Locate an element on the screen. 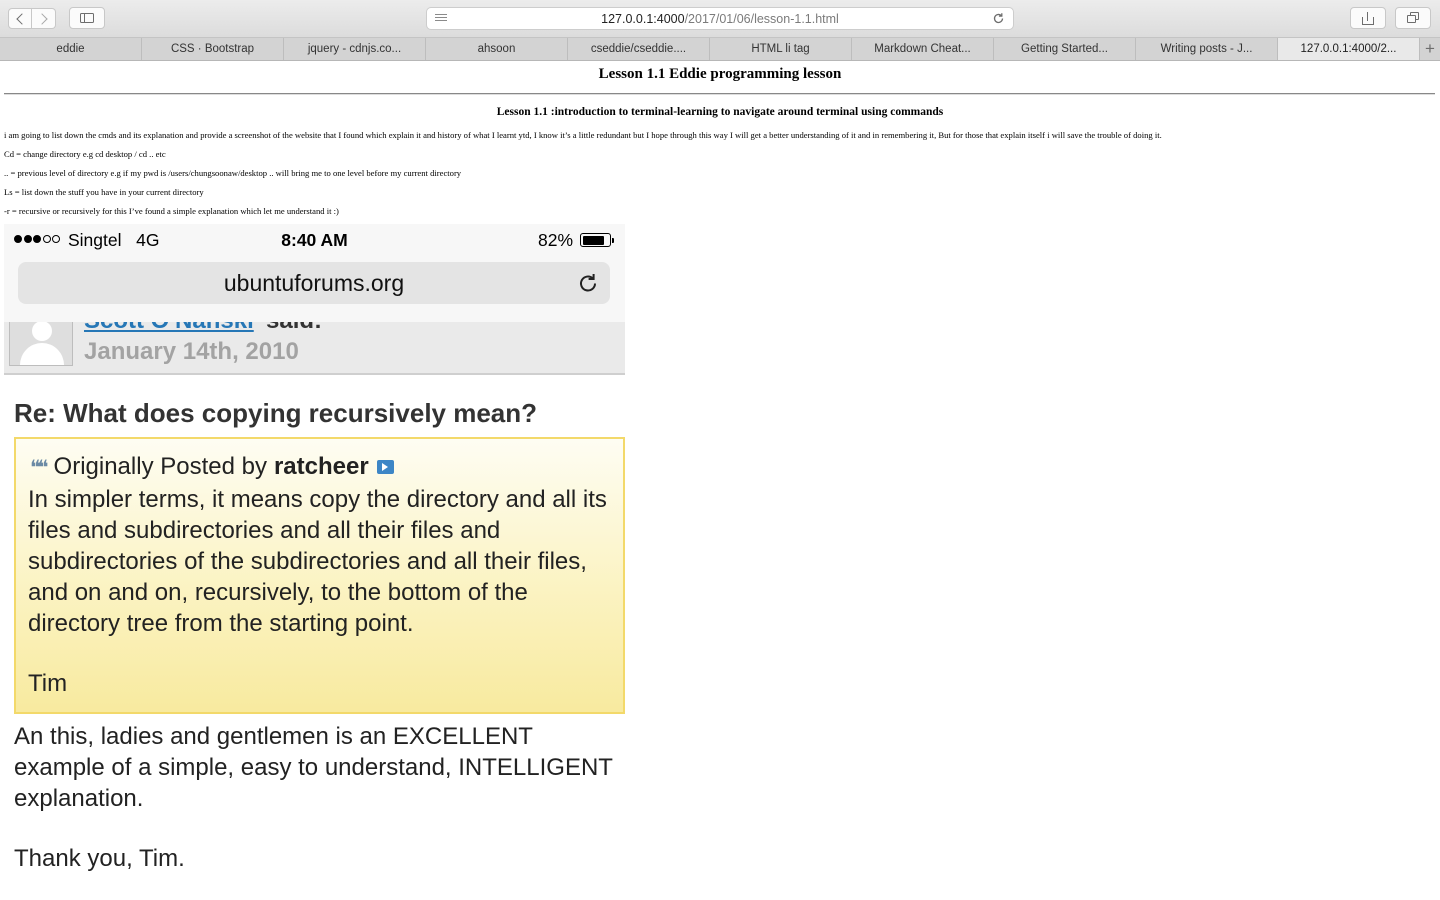 Image resolution: width=1440 pixels, height=900 pixels. sidebar-icon is located at coordinates (87, 18).